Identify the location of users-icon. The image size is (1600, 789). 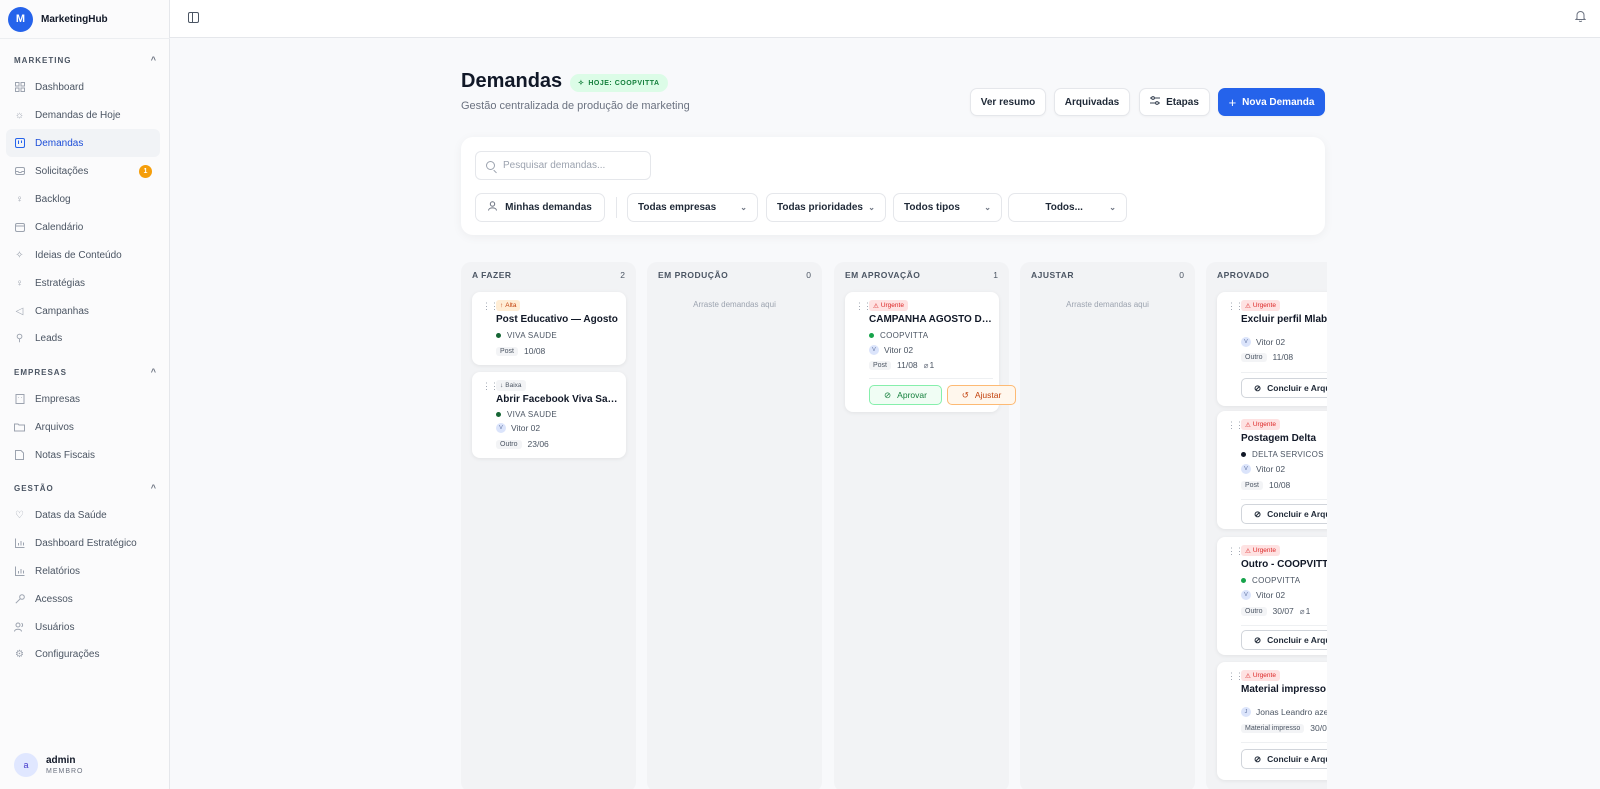
(19, 627).